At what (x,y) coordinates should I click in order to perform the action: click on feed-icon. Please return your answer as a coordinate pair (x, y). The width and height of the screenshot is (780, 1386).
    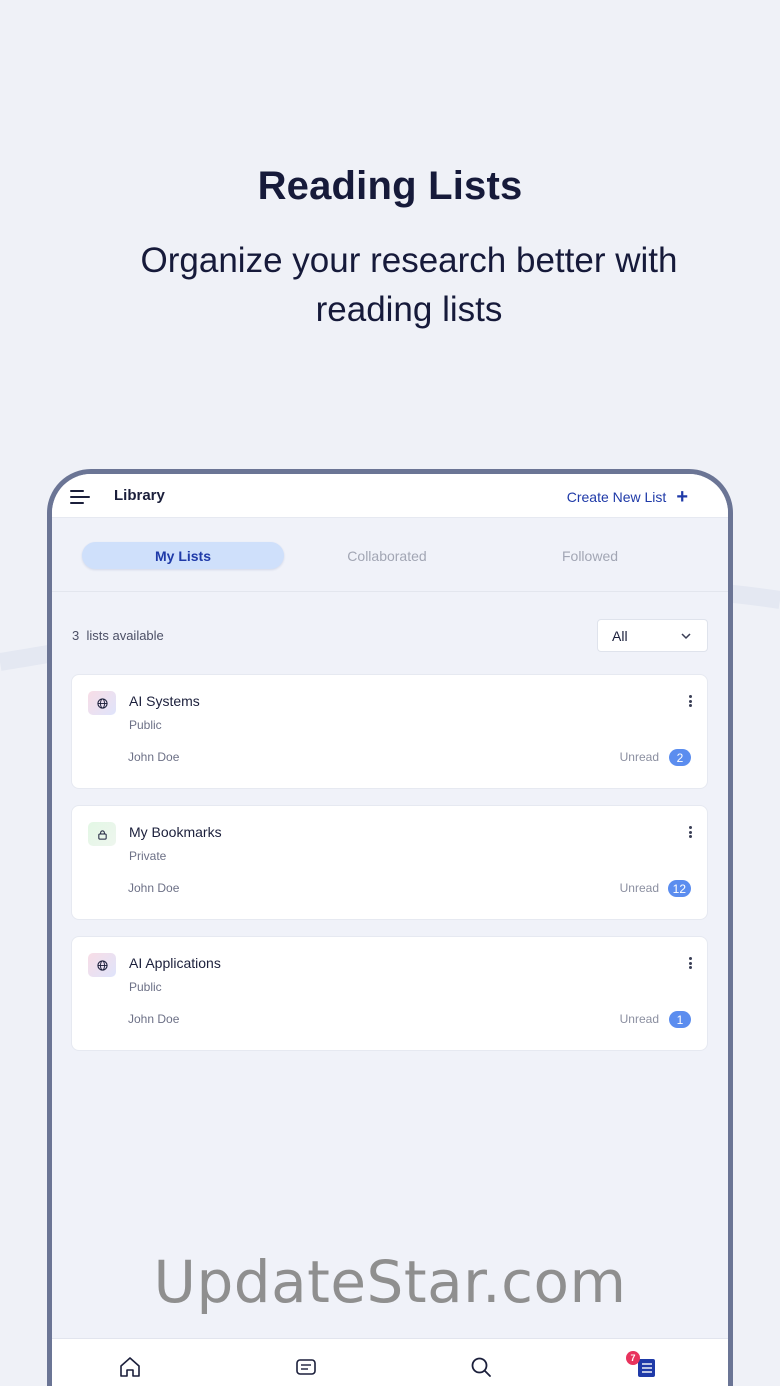
    Looking at the image, I should click on (306, 1367).